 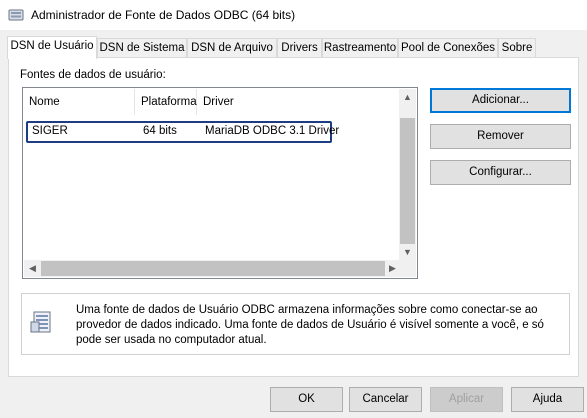 What do you see at coordinates (16, 15) in the screenshot?
I see `odbc-app-icon` at bounding box center [16, 15].